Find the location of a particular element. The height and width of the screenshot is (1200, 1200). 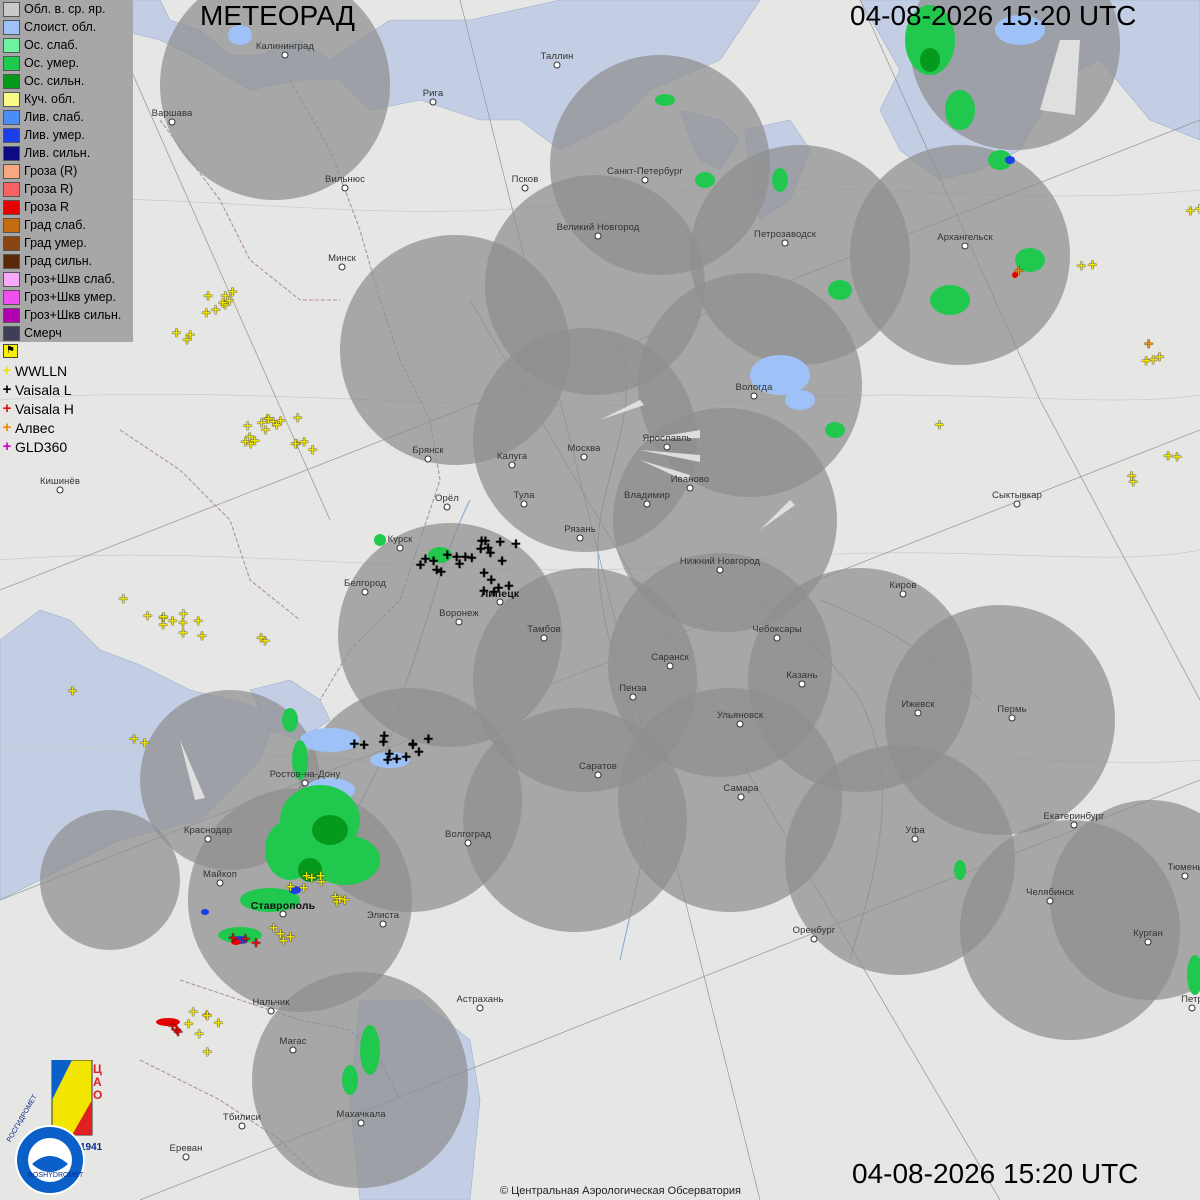

legend-item: Град сильн. is located at coordinates (66, 261).